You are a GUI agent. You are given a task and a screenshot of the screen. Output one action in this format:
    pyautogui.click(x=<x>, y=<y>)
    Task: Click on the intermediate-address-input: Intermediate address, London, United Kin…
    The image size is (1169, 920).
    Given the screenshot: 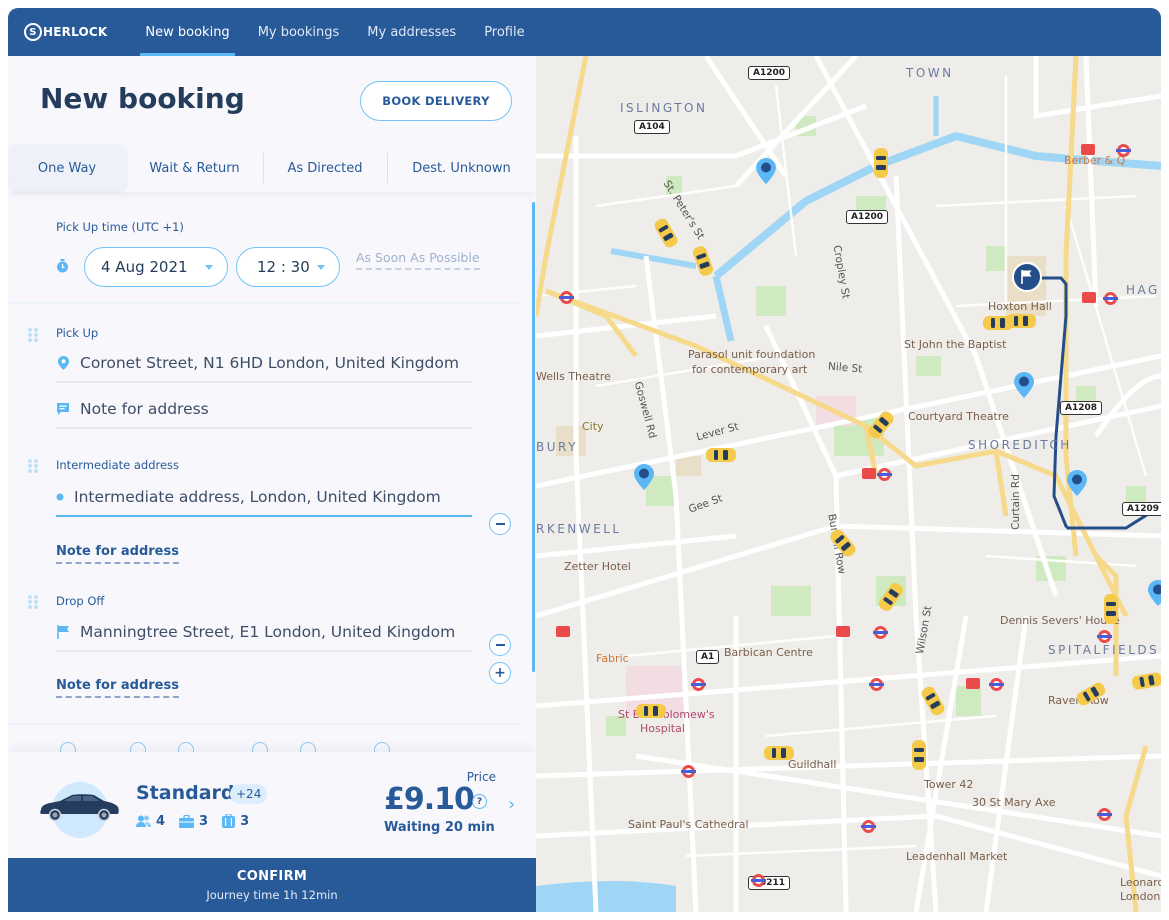 What is the action you would take?
    pyautogui.click(x=264, y=502)
    